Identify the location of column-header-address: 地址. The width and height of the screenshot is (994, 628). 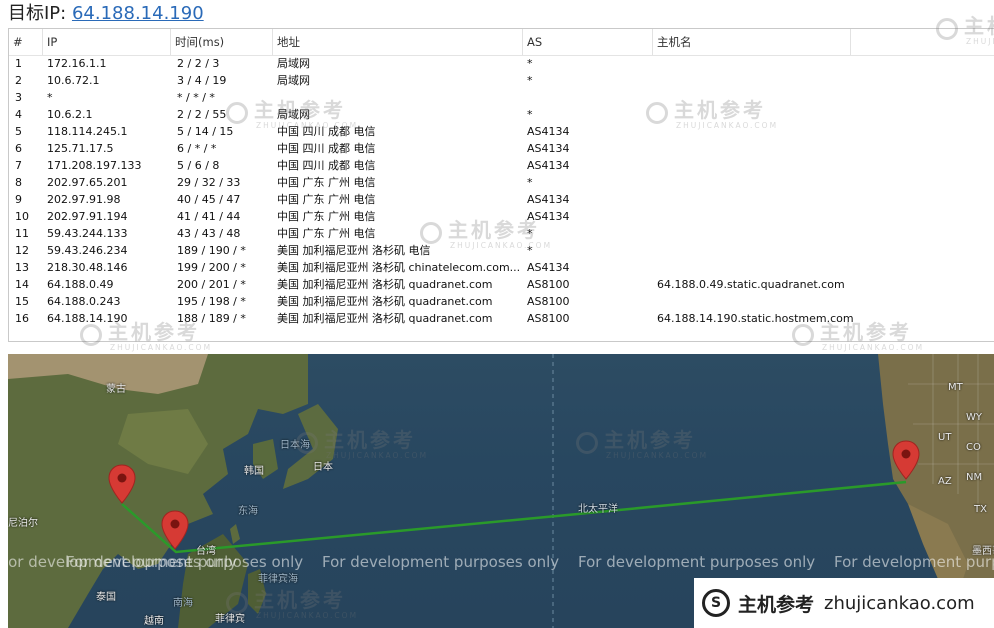
(398, 42).